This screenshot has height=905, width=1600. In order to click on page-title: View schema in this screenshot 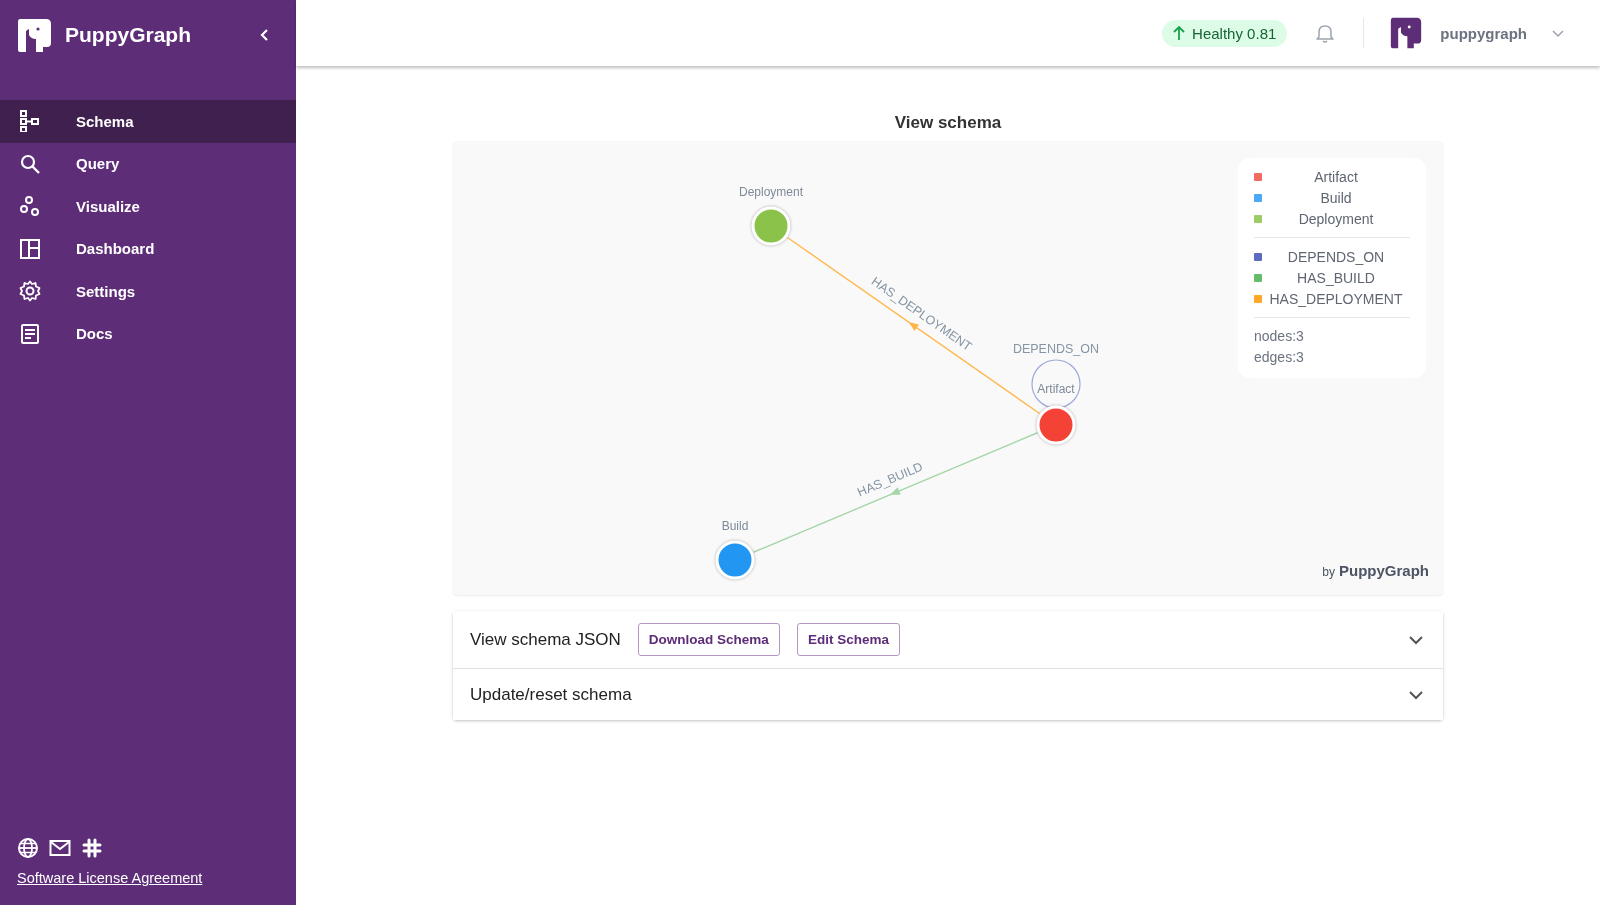, I will do `click(948, 123)`.